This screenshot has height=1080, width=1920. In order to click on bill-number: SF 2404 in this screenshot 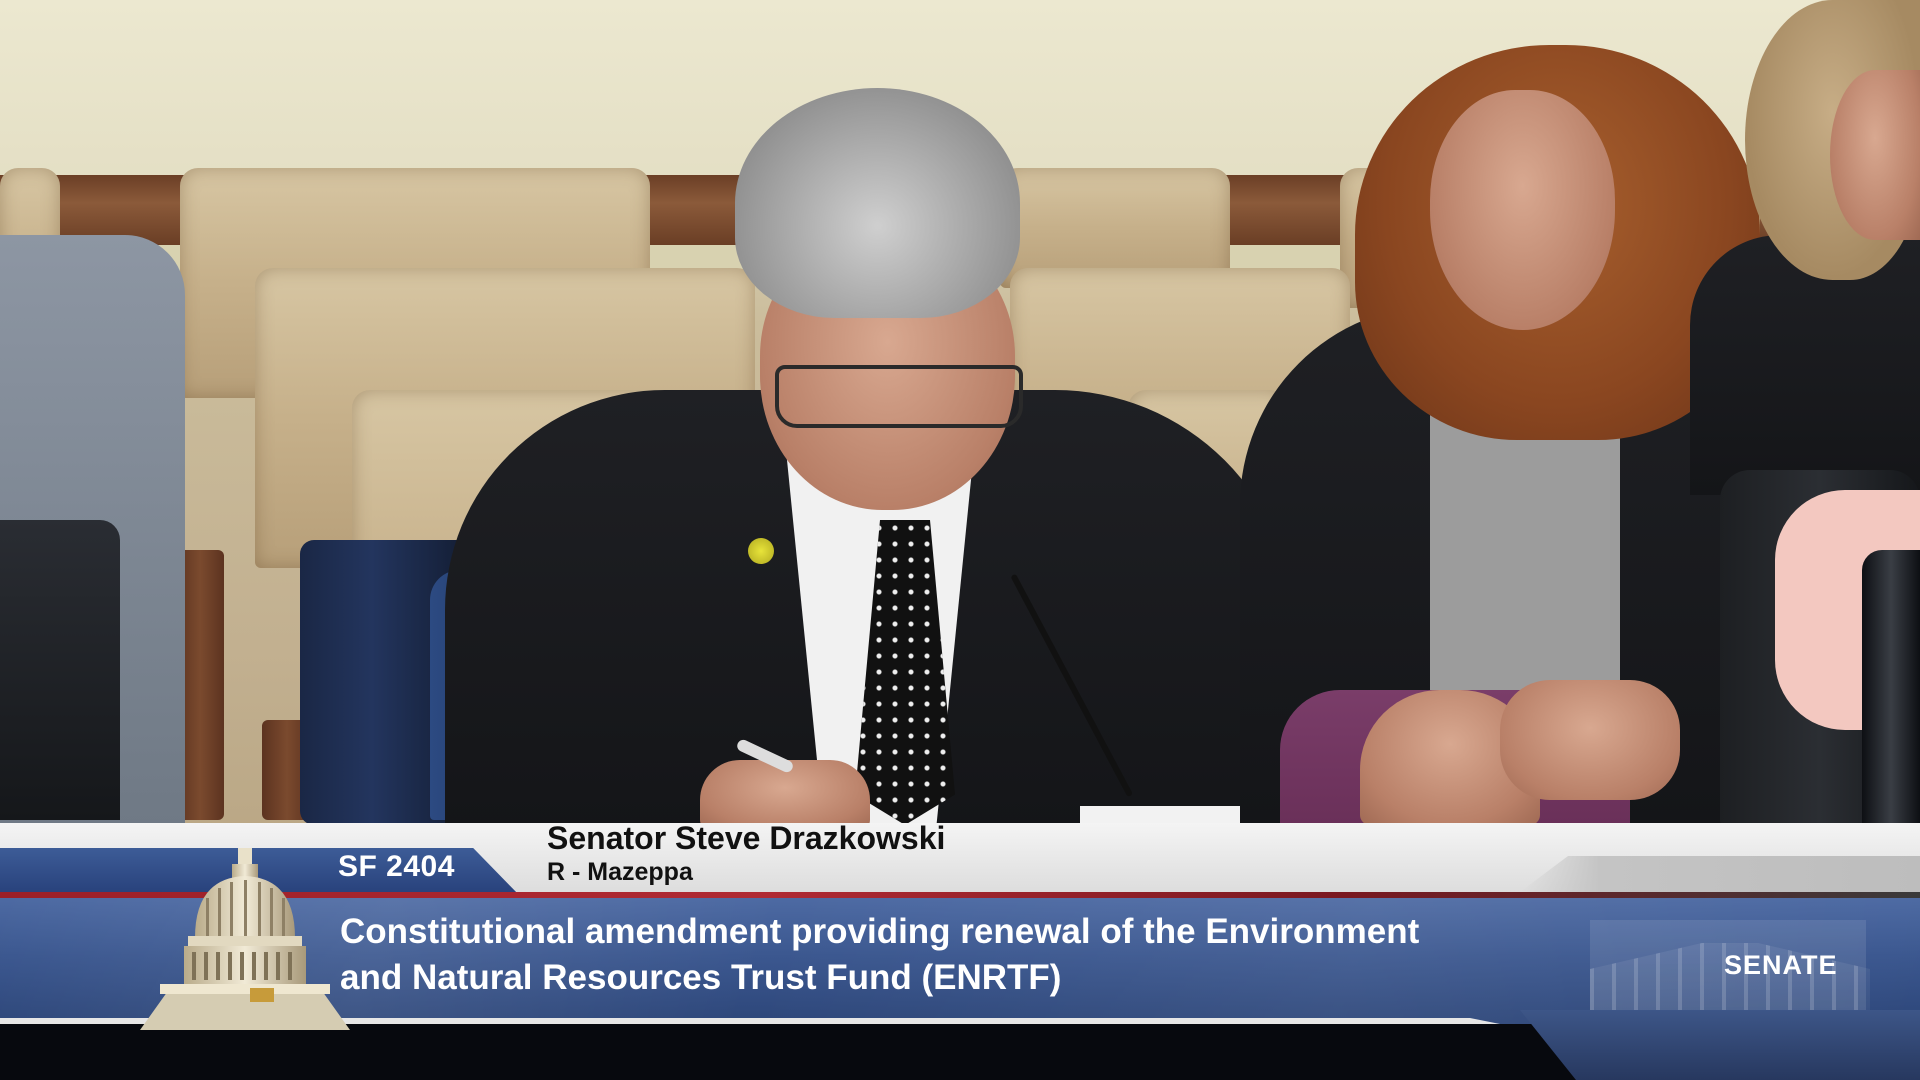, I will do `click(396, 866)`.